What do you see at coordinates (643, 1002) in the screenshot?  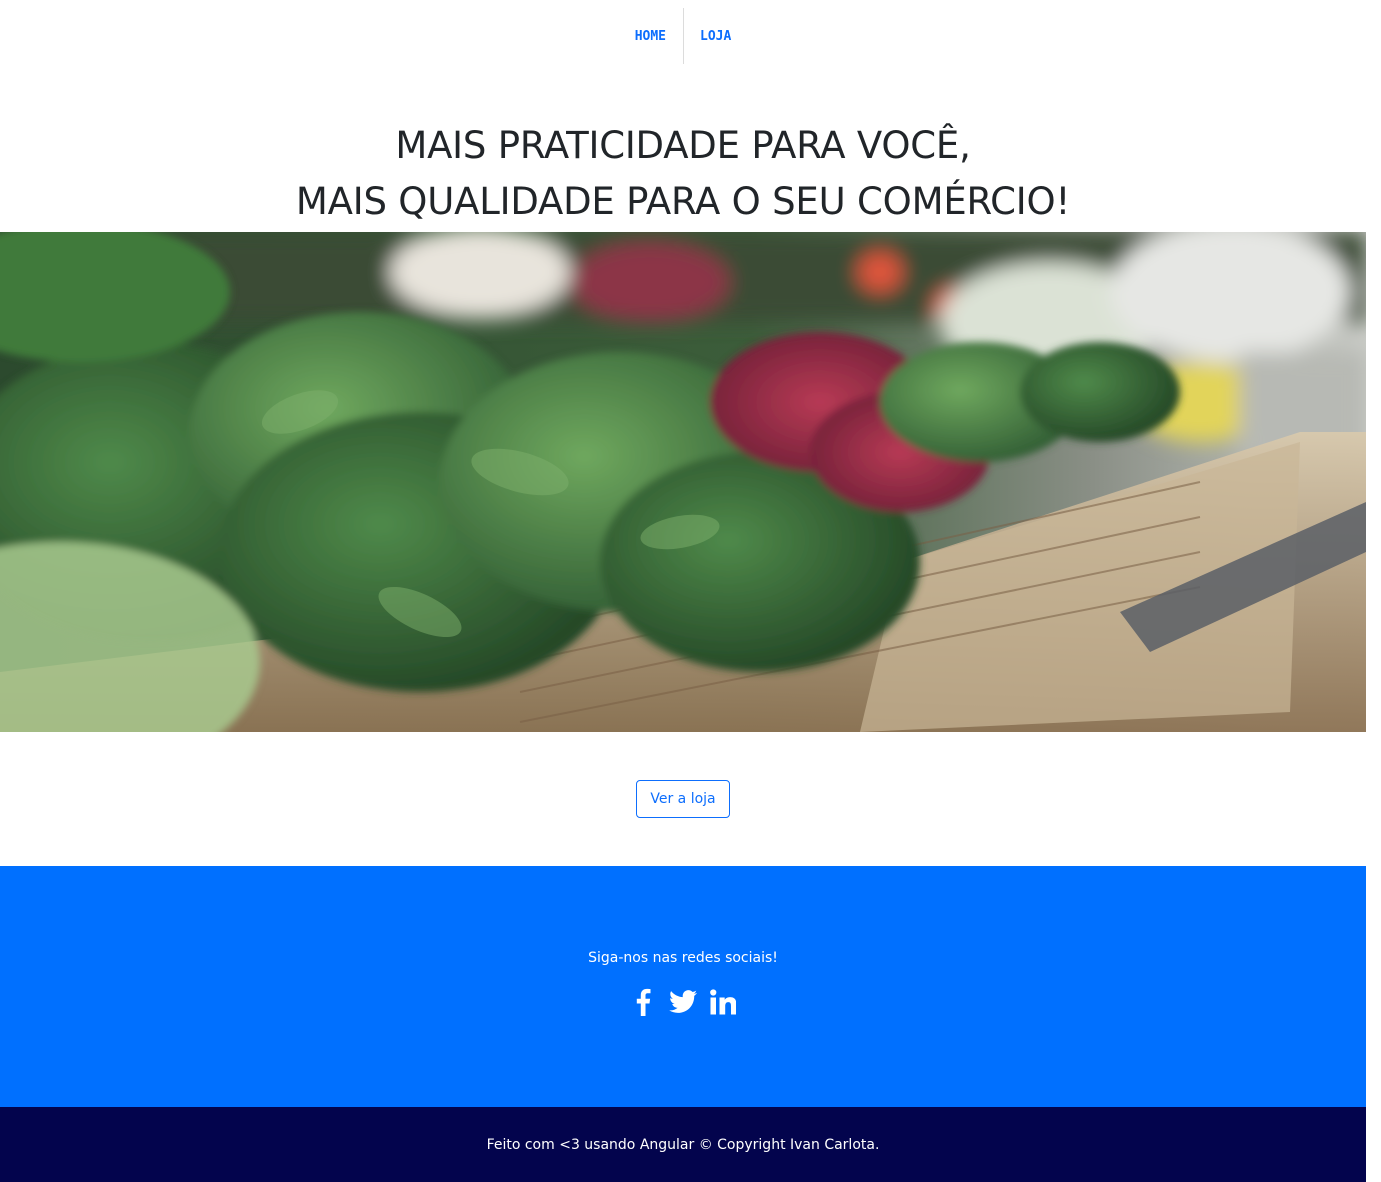 I see `facebook-icon` at bounding box center [643, 1002].